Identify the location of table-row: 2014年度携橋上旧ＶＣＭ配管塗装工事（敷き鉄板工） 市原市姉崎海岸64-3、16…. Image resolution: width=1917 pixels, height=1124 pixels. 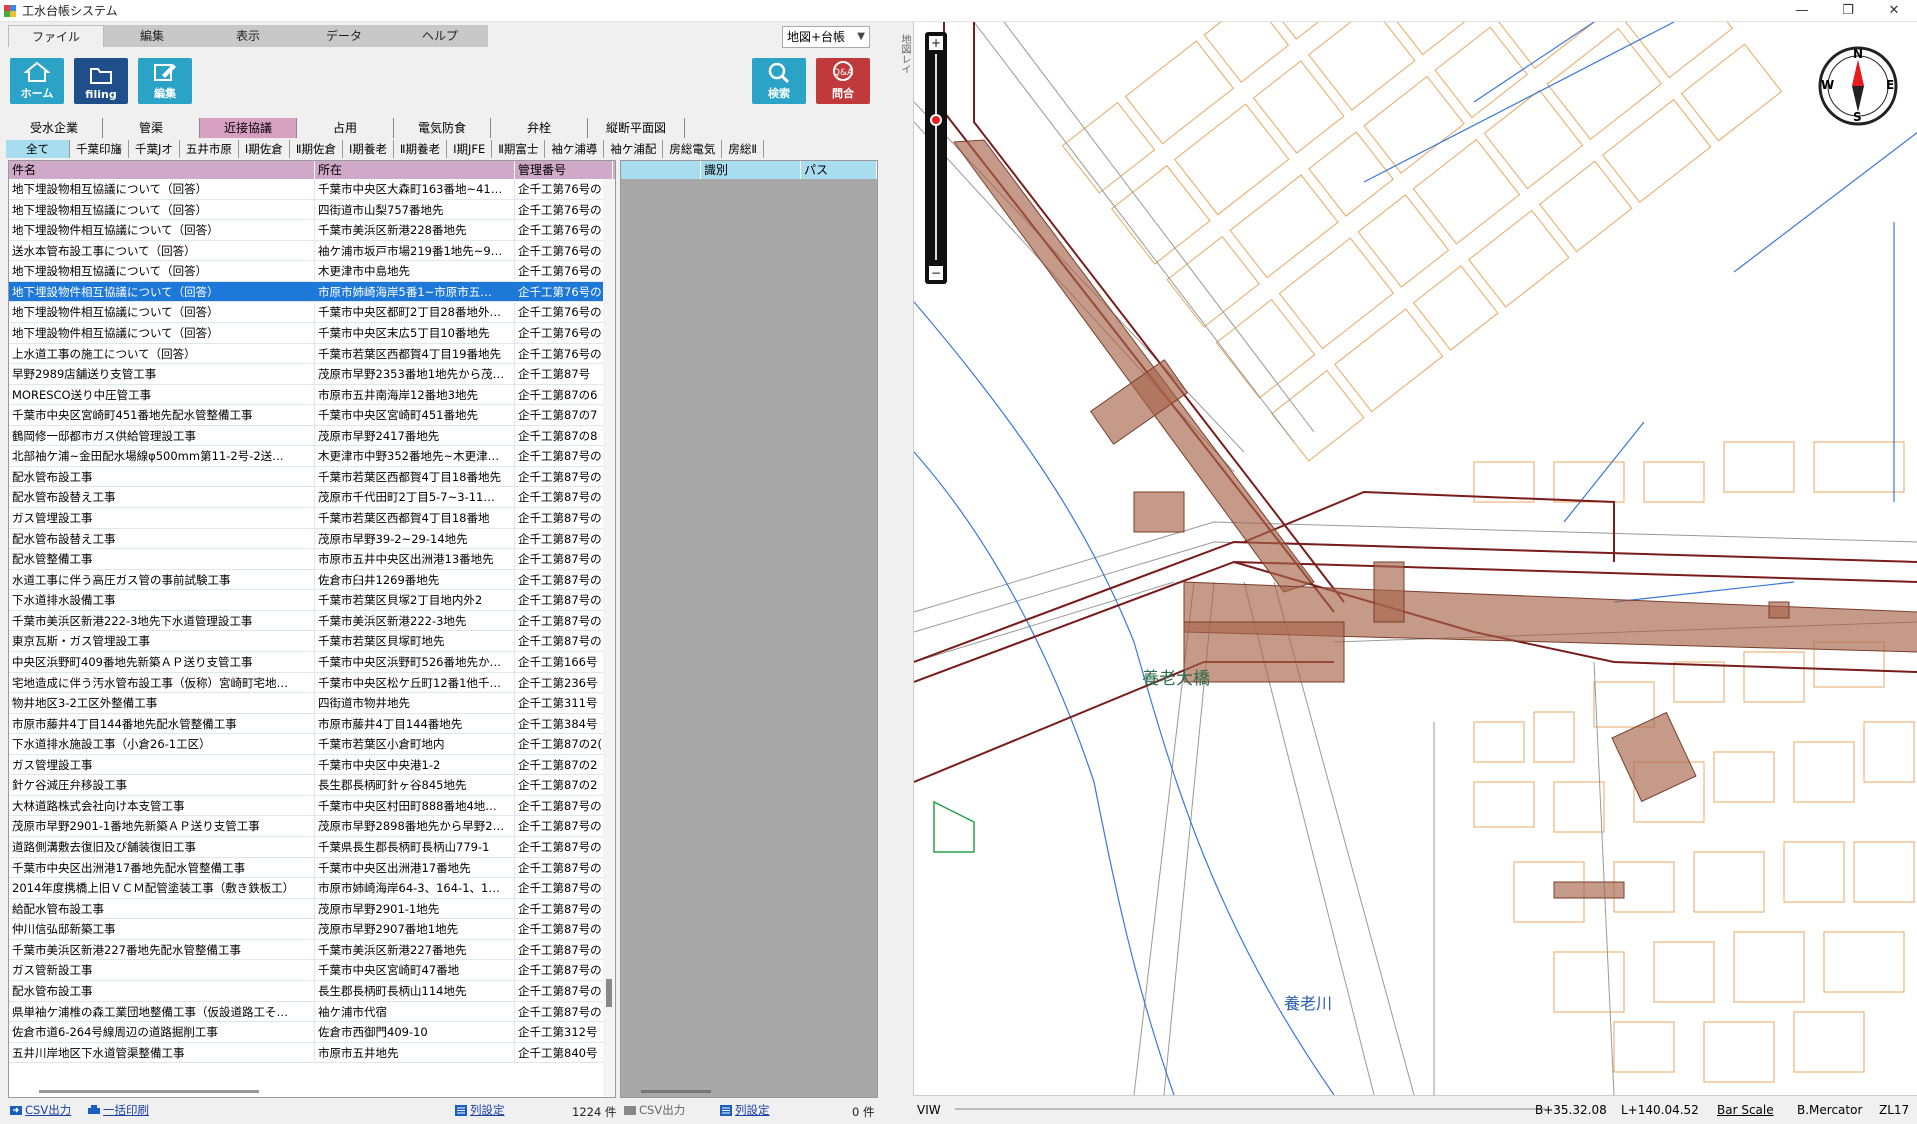
(312, 888).